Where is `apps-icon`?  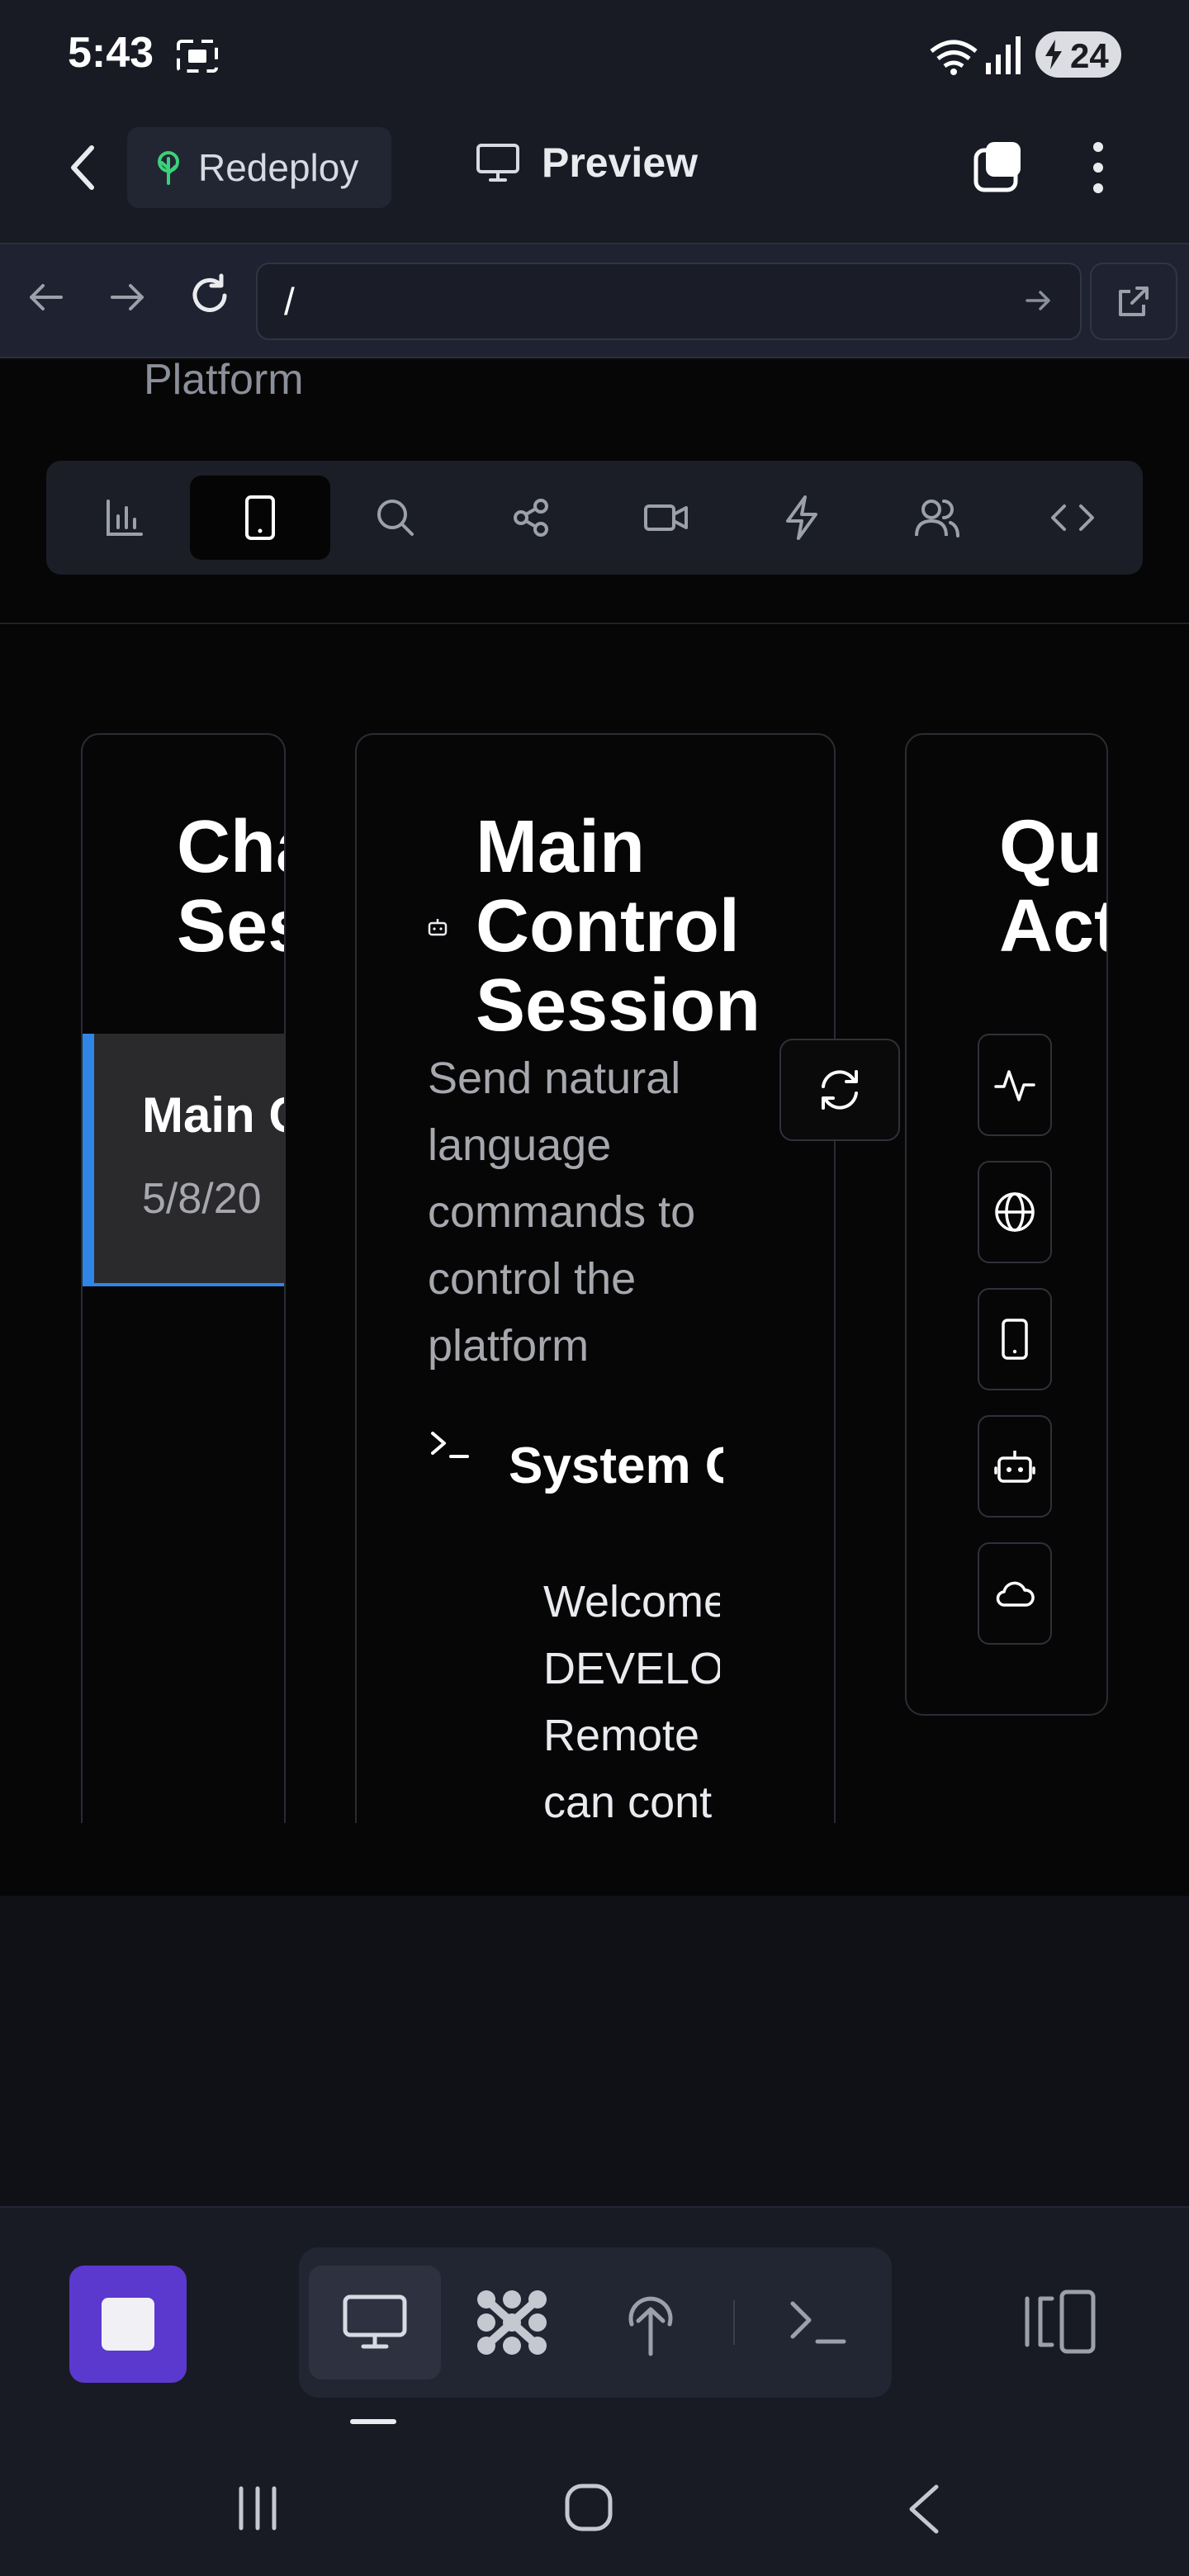
apps-icon is located at coordinates (512, 2322).